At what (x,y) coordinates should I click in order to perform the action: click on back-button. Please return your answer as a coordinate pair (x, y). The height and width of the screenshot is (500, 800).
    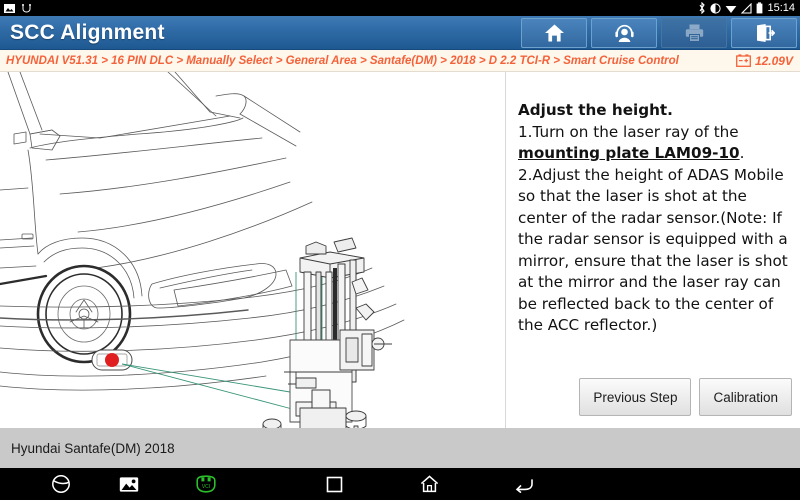
    Looking at the image, I should click on (524, 484).